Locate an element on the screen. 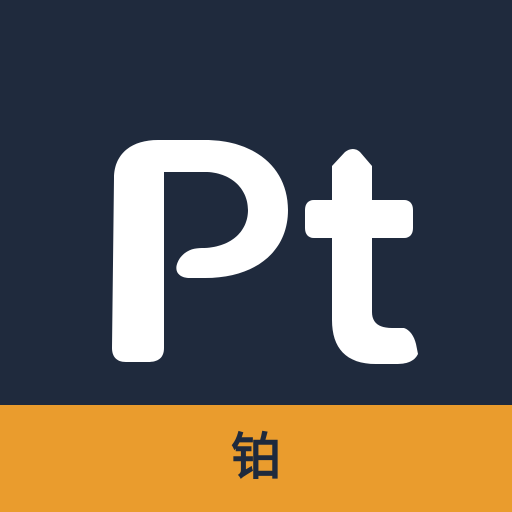  chinese-element-name: 铂 is located at coordinates (256, 456).